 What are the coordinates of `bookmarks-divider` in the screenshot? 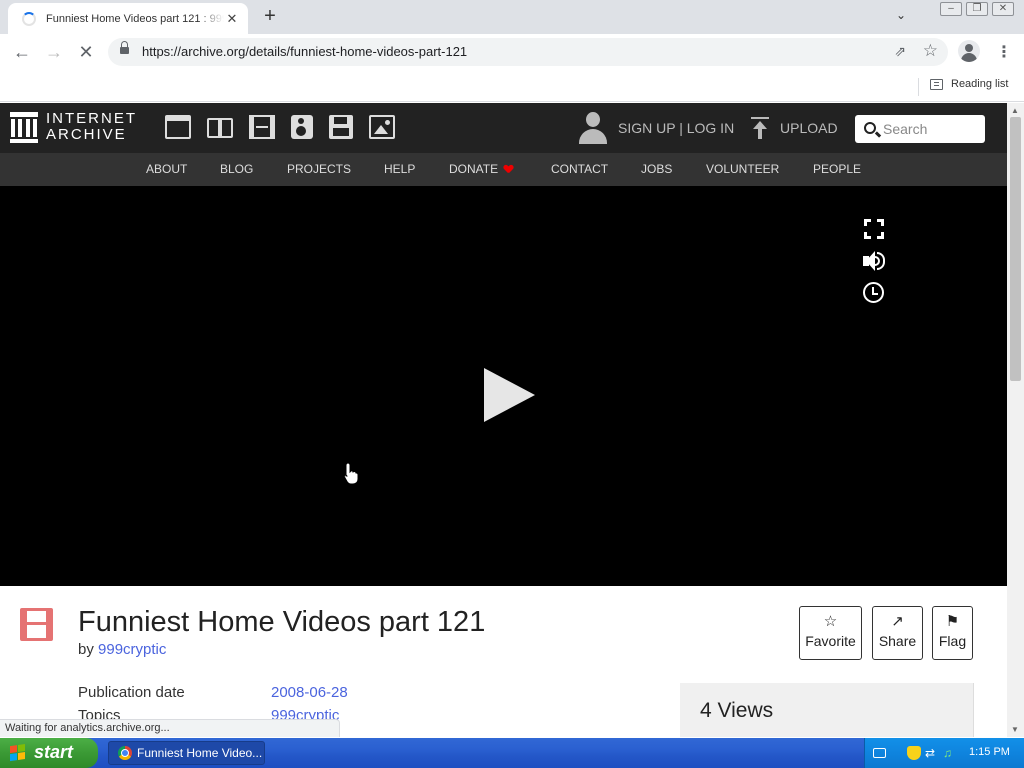 It's located at (918, 87).